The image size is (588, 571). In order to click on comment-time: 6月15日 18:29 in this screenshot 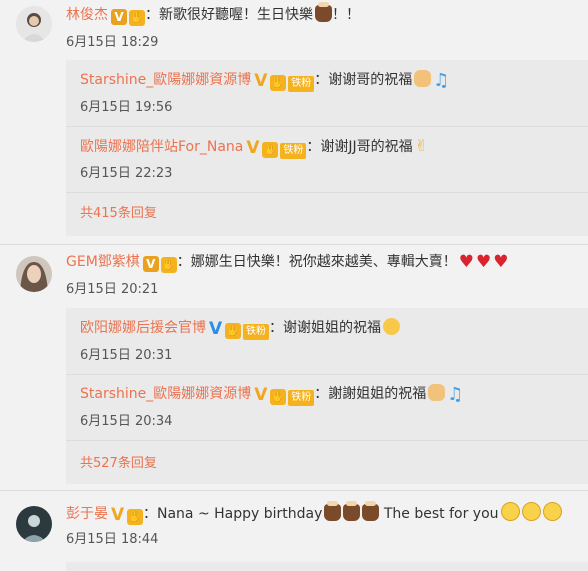, I will do `click(112, 42)`.